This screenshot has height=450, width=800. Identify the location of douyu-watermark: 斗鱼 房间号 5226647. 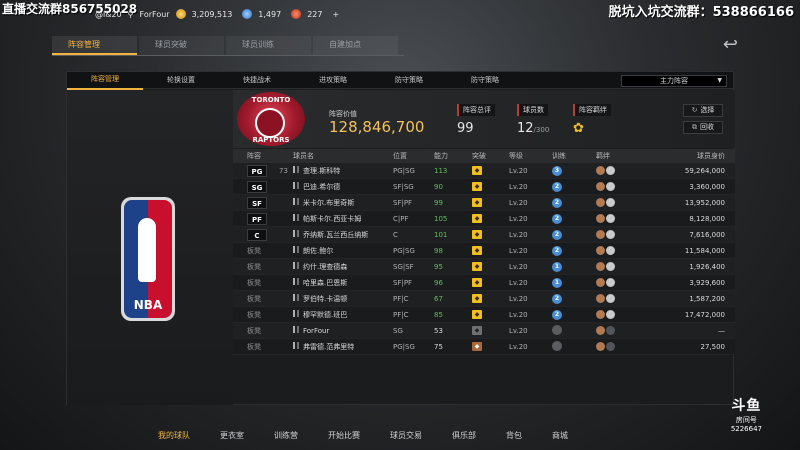
(746, 414).